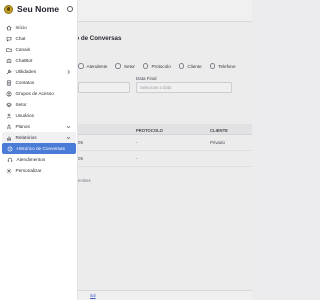 The width and height of the screenshot is (320, 300). Describe the element at coordinates (9, 61) in the screenshot. I see `robot-icon` at that location.